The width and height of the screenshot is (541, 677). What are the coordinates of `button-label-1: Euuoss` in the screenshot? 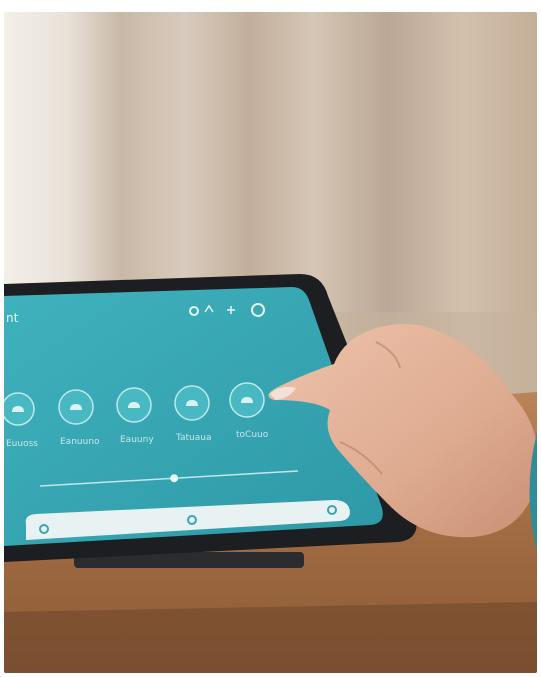 It's located at (22, 444).